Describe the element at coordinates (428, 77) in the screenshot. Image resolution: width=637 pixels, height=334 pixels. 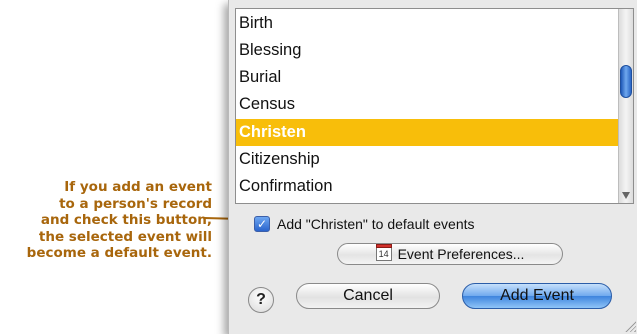
I see `list-item: Burial` at that location.